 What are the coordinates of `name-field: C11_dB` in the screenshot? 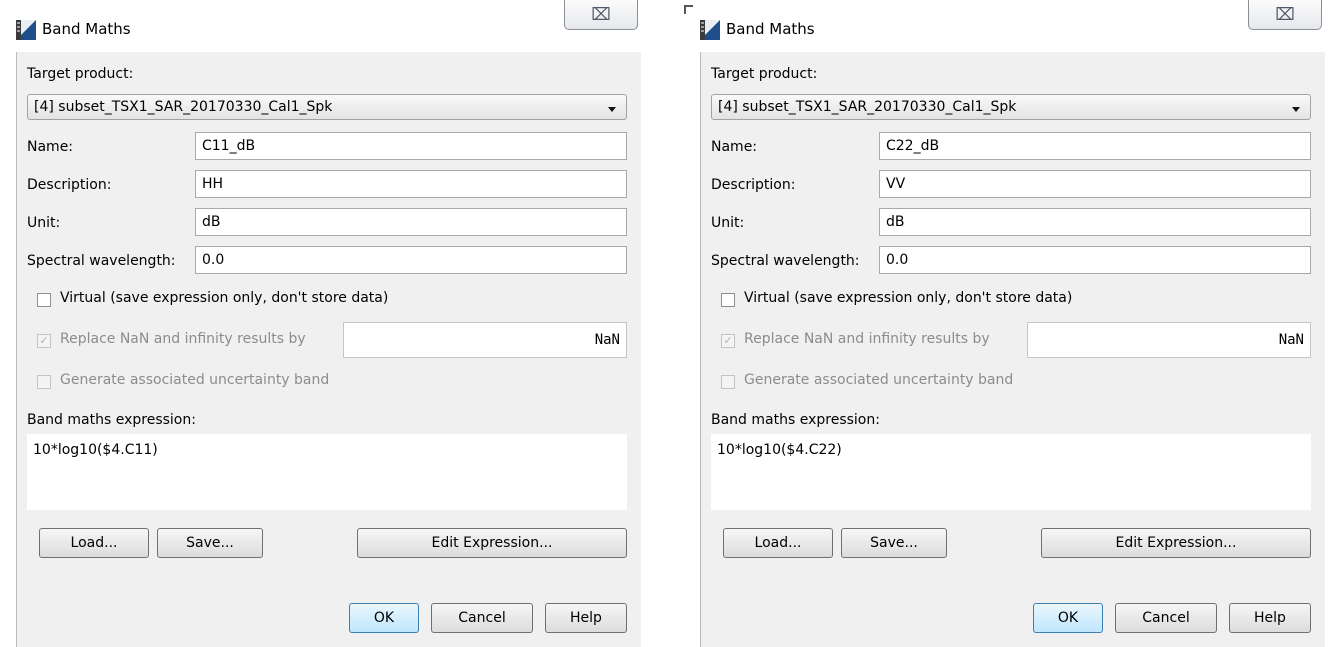 It's located at (411, 146).